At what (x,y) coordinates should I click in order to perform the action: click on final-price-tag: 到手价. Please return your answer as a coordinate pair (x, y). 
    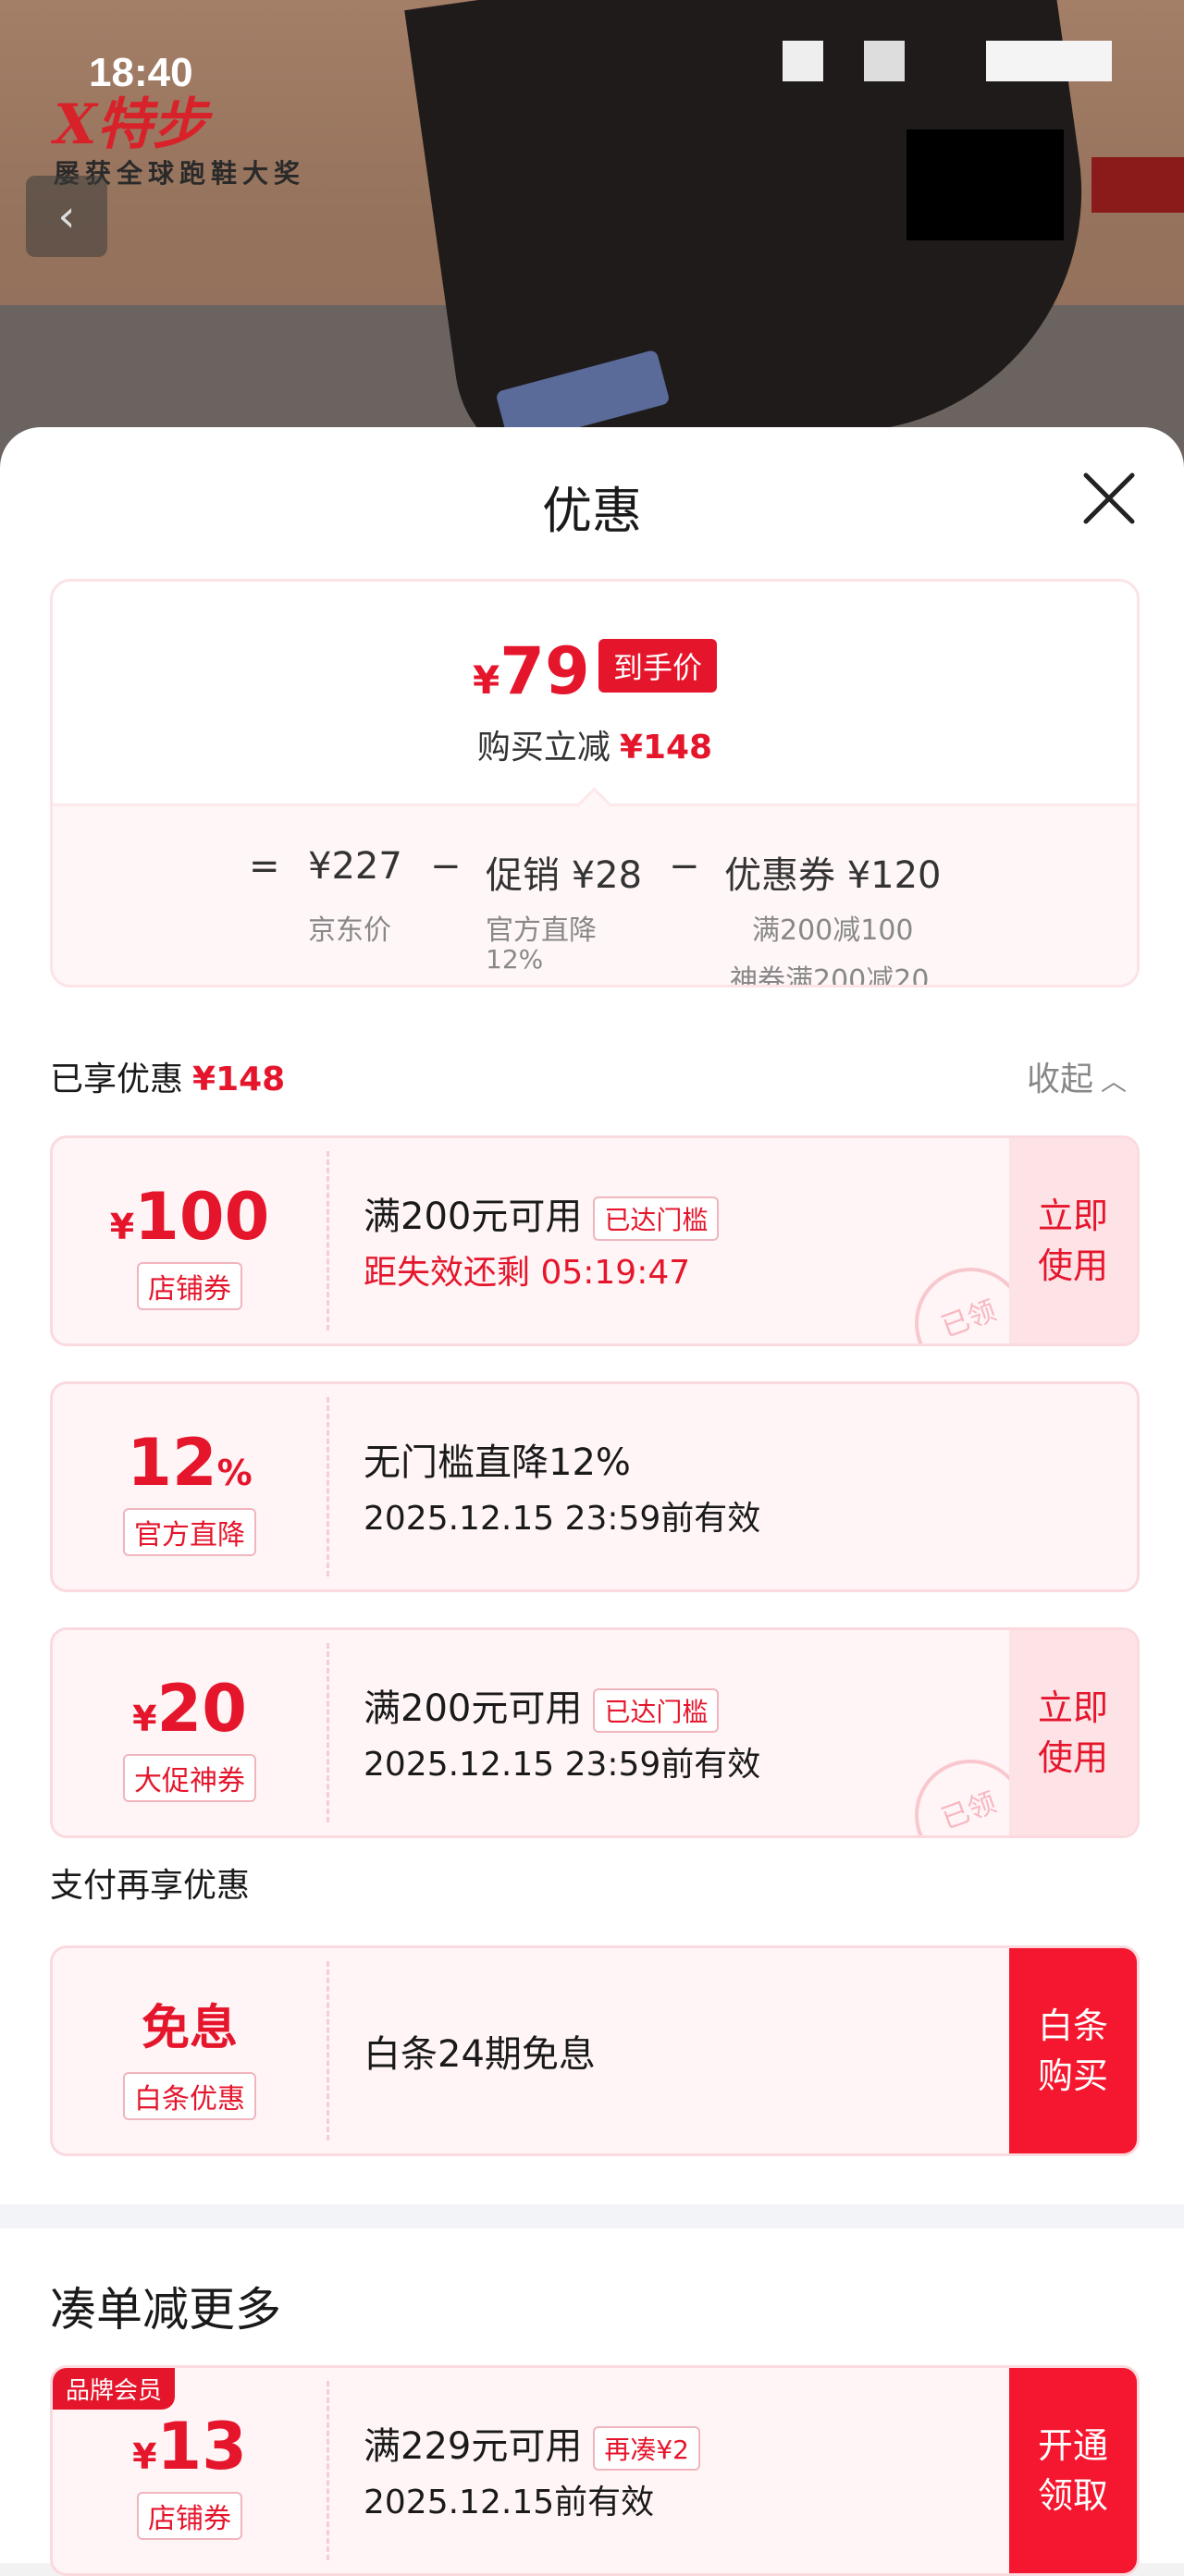
    Looking at the image, I should click on (658, 666).